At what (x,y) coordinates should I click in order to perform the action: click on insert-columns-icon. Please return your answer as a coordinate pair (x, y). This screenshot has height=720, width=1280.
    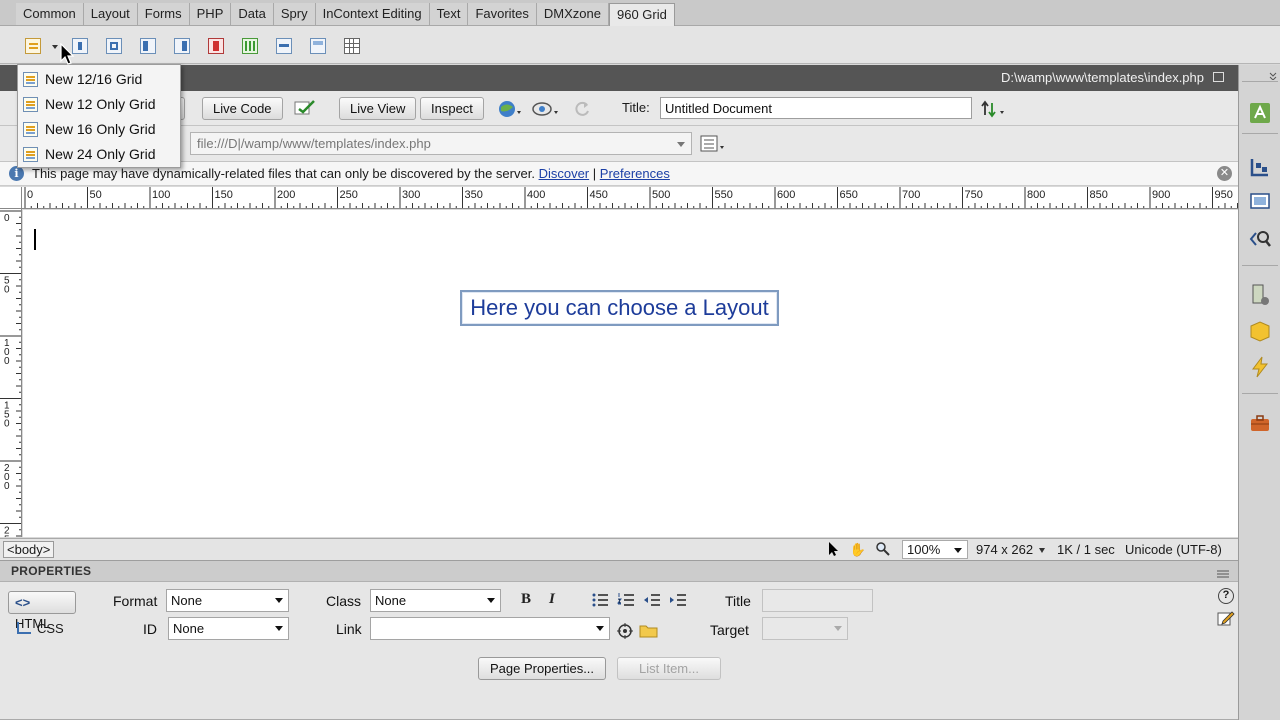
    Looking at the image, I should click on (250, 46).